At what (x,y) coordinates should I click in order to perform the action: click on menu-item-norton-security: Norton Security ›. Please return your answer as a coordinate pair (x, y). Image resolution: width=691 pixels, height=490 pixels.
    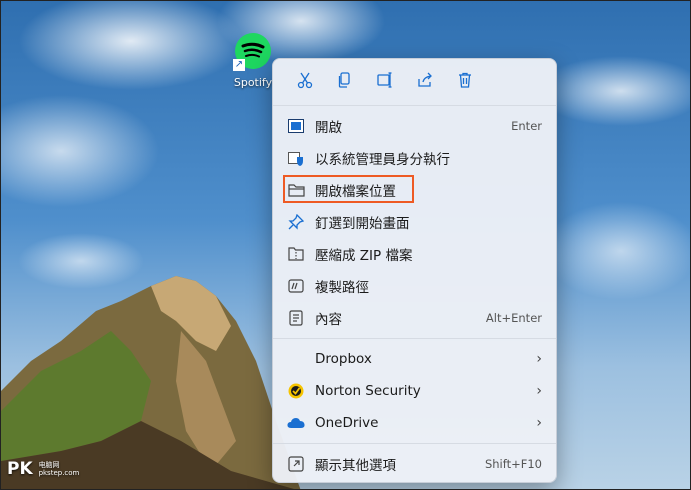
    Looking at the image, I should click on (414, 391).